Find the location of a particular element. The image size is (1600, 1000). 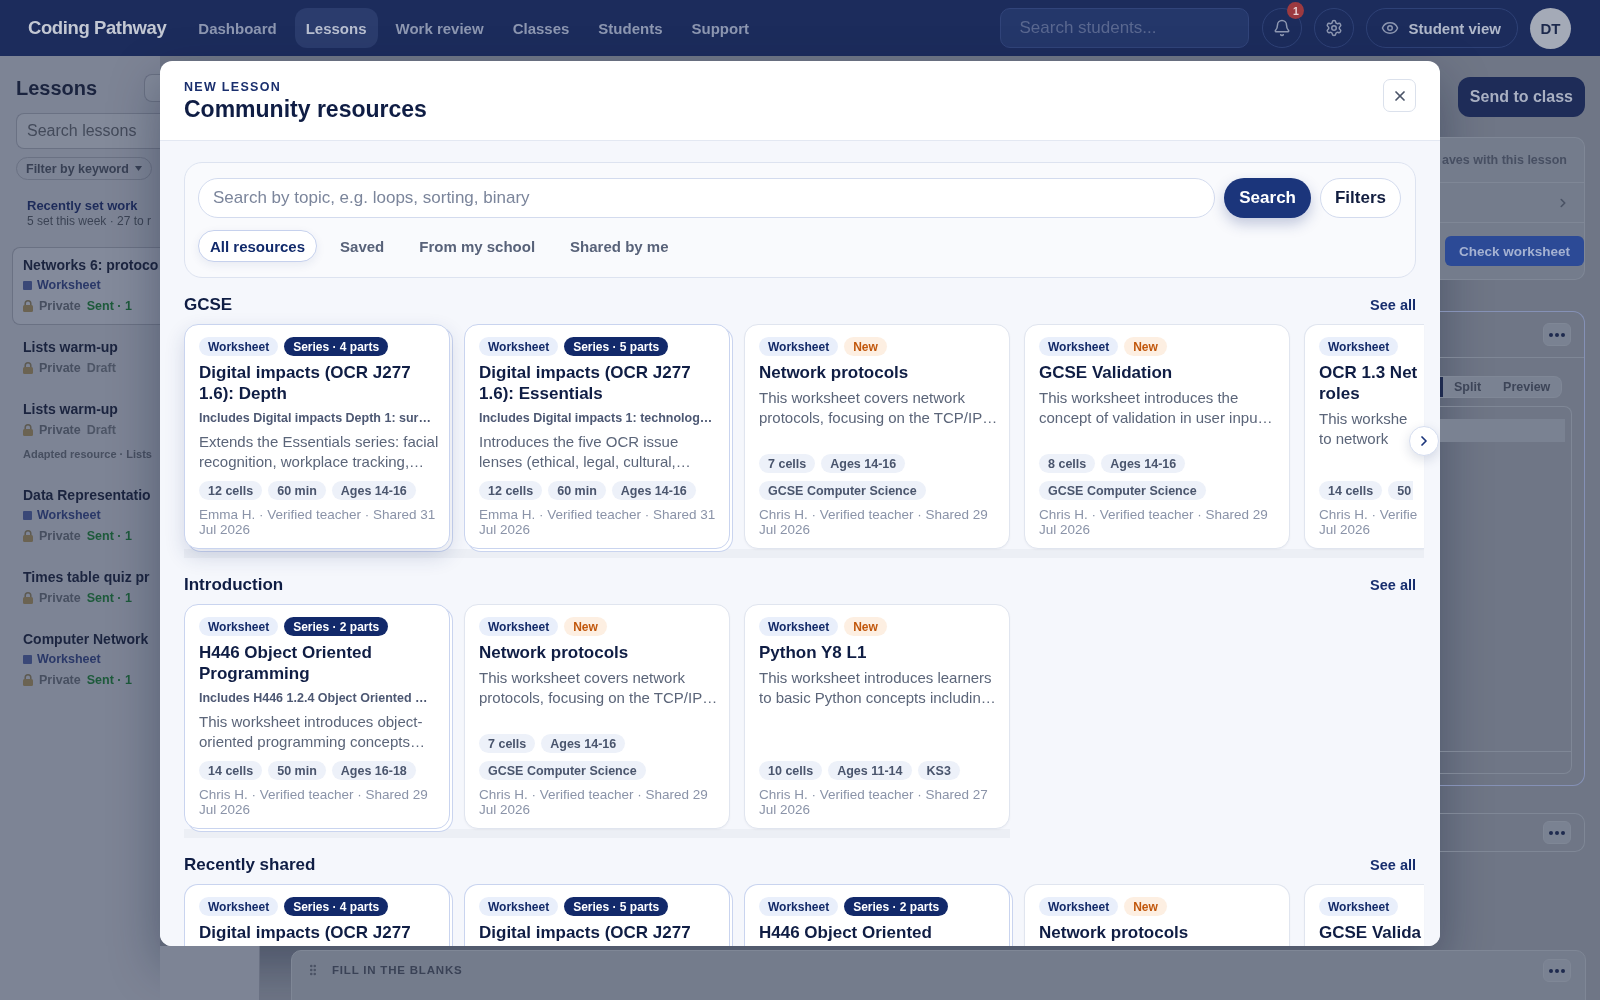

resource-card: Worksheet New Network protocols is located at coordinates (1157, 915).